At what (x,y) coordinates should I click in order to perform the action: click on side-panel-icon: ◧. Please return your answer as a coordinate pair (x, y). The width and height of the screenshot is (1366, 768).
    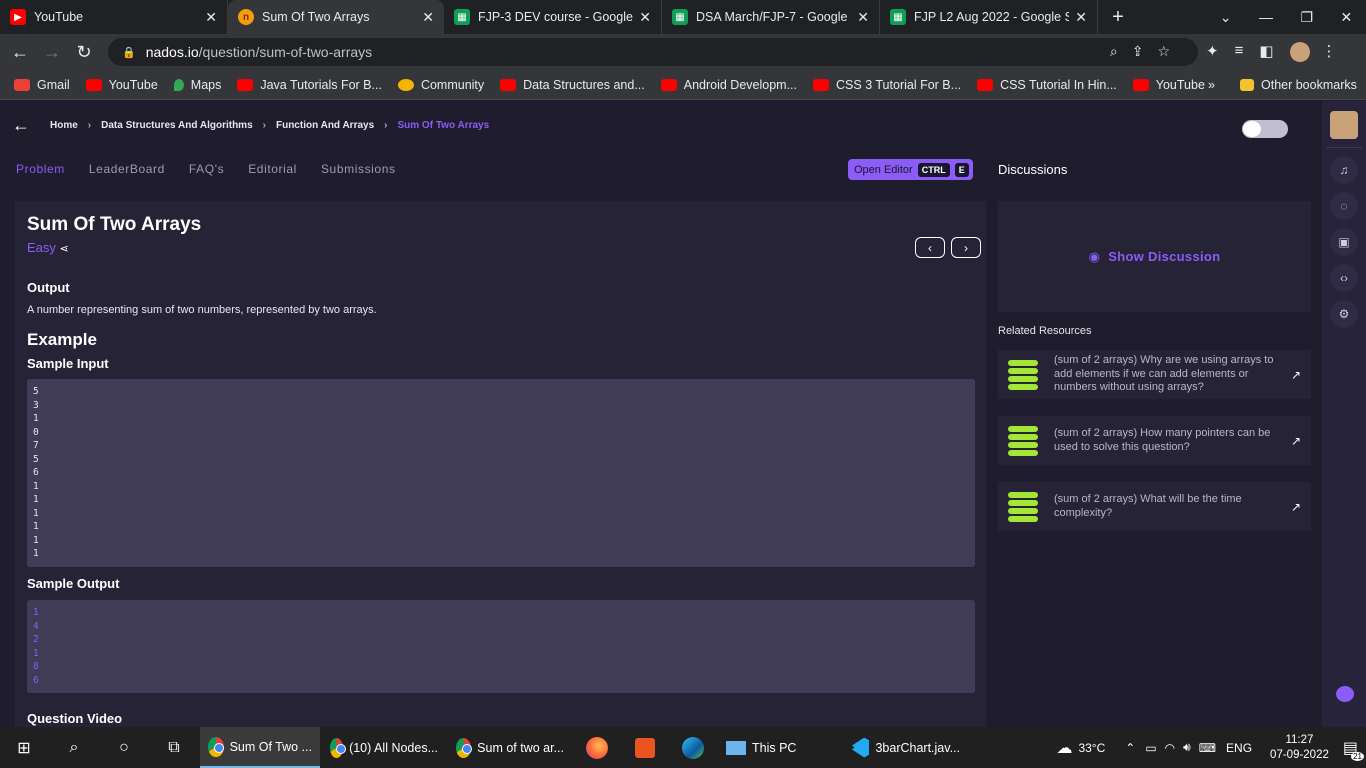
    Looking at the image, I should click on (1266, 52).